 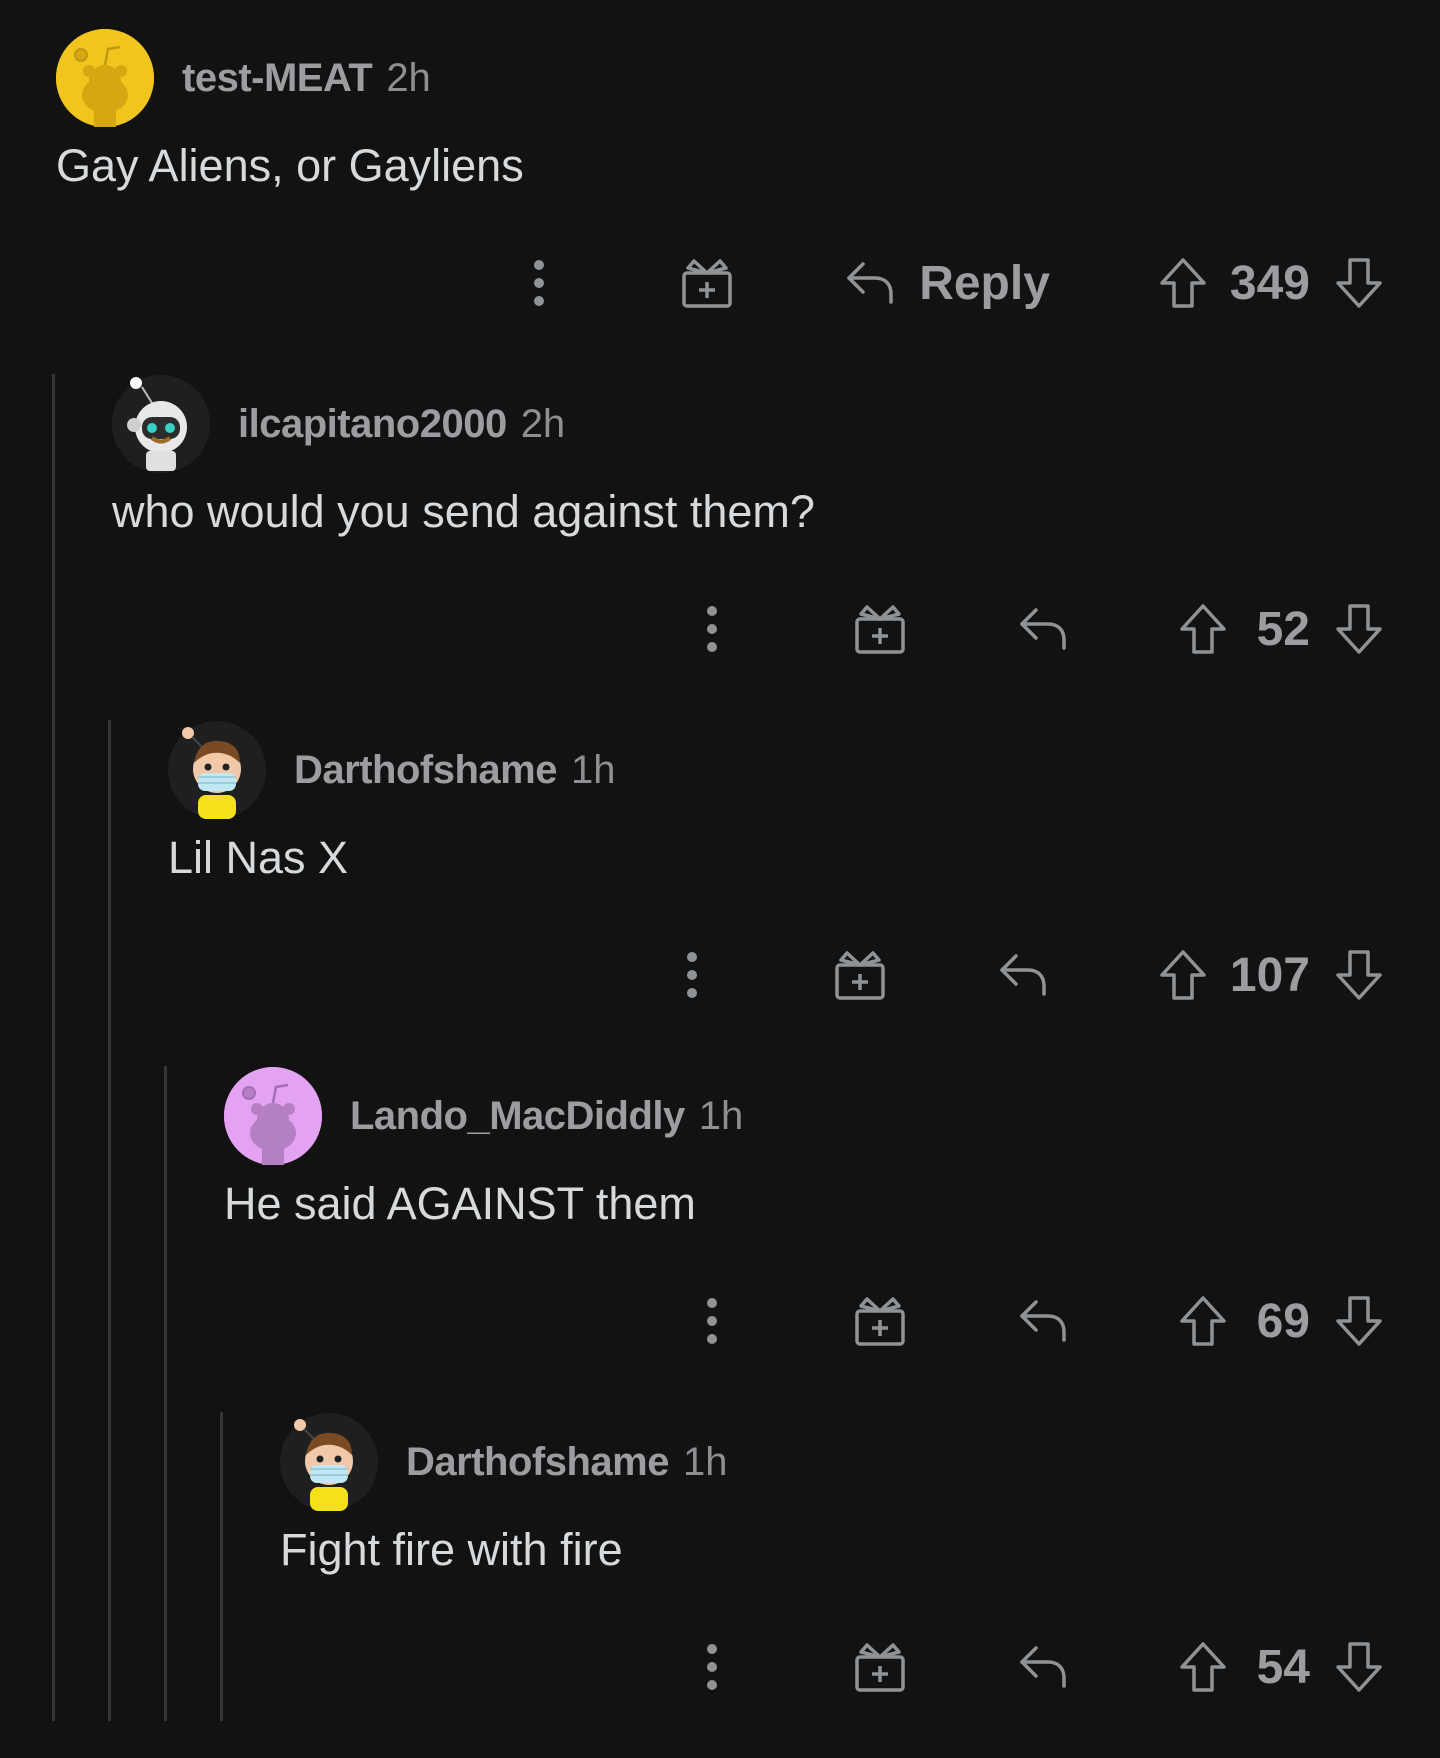 What do you see at coordinates (290, 165) in the screenshot?
I see `comment-body: Gay Aliens, or Gayliens` at bounding box center [290, 165].